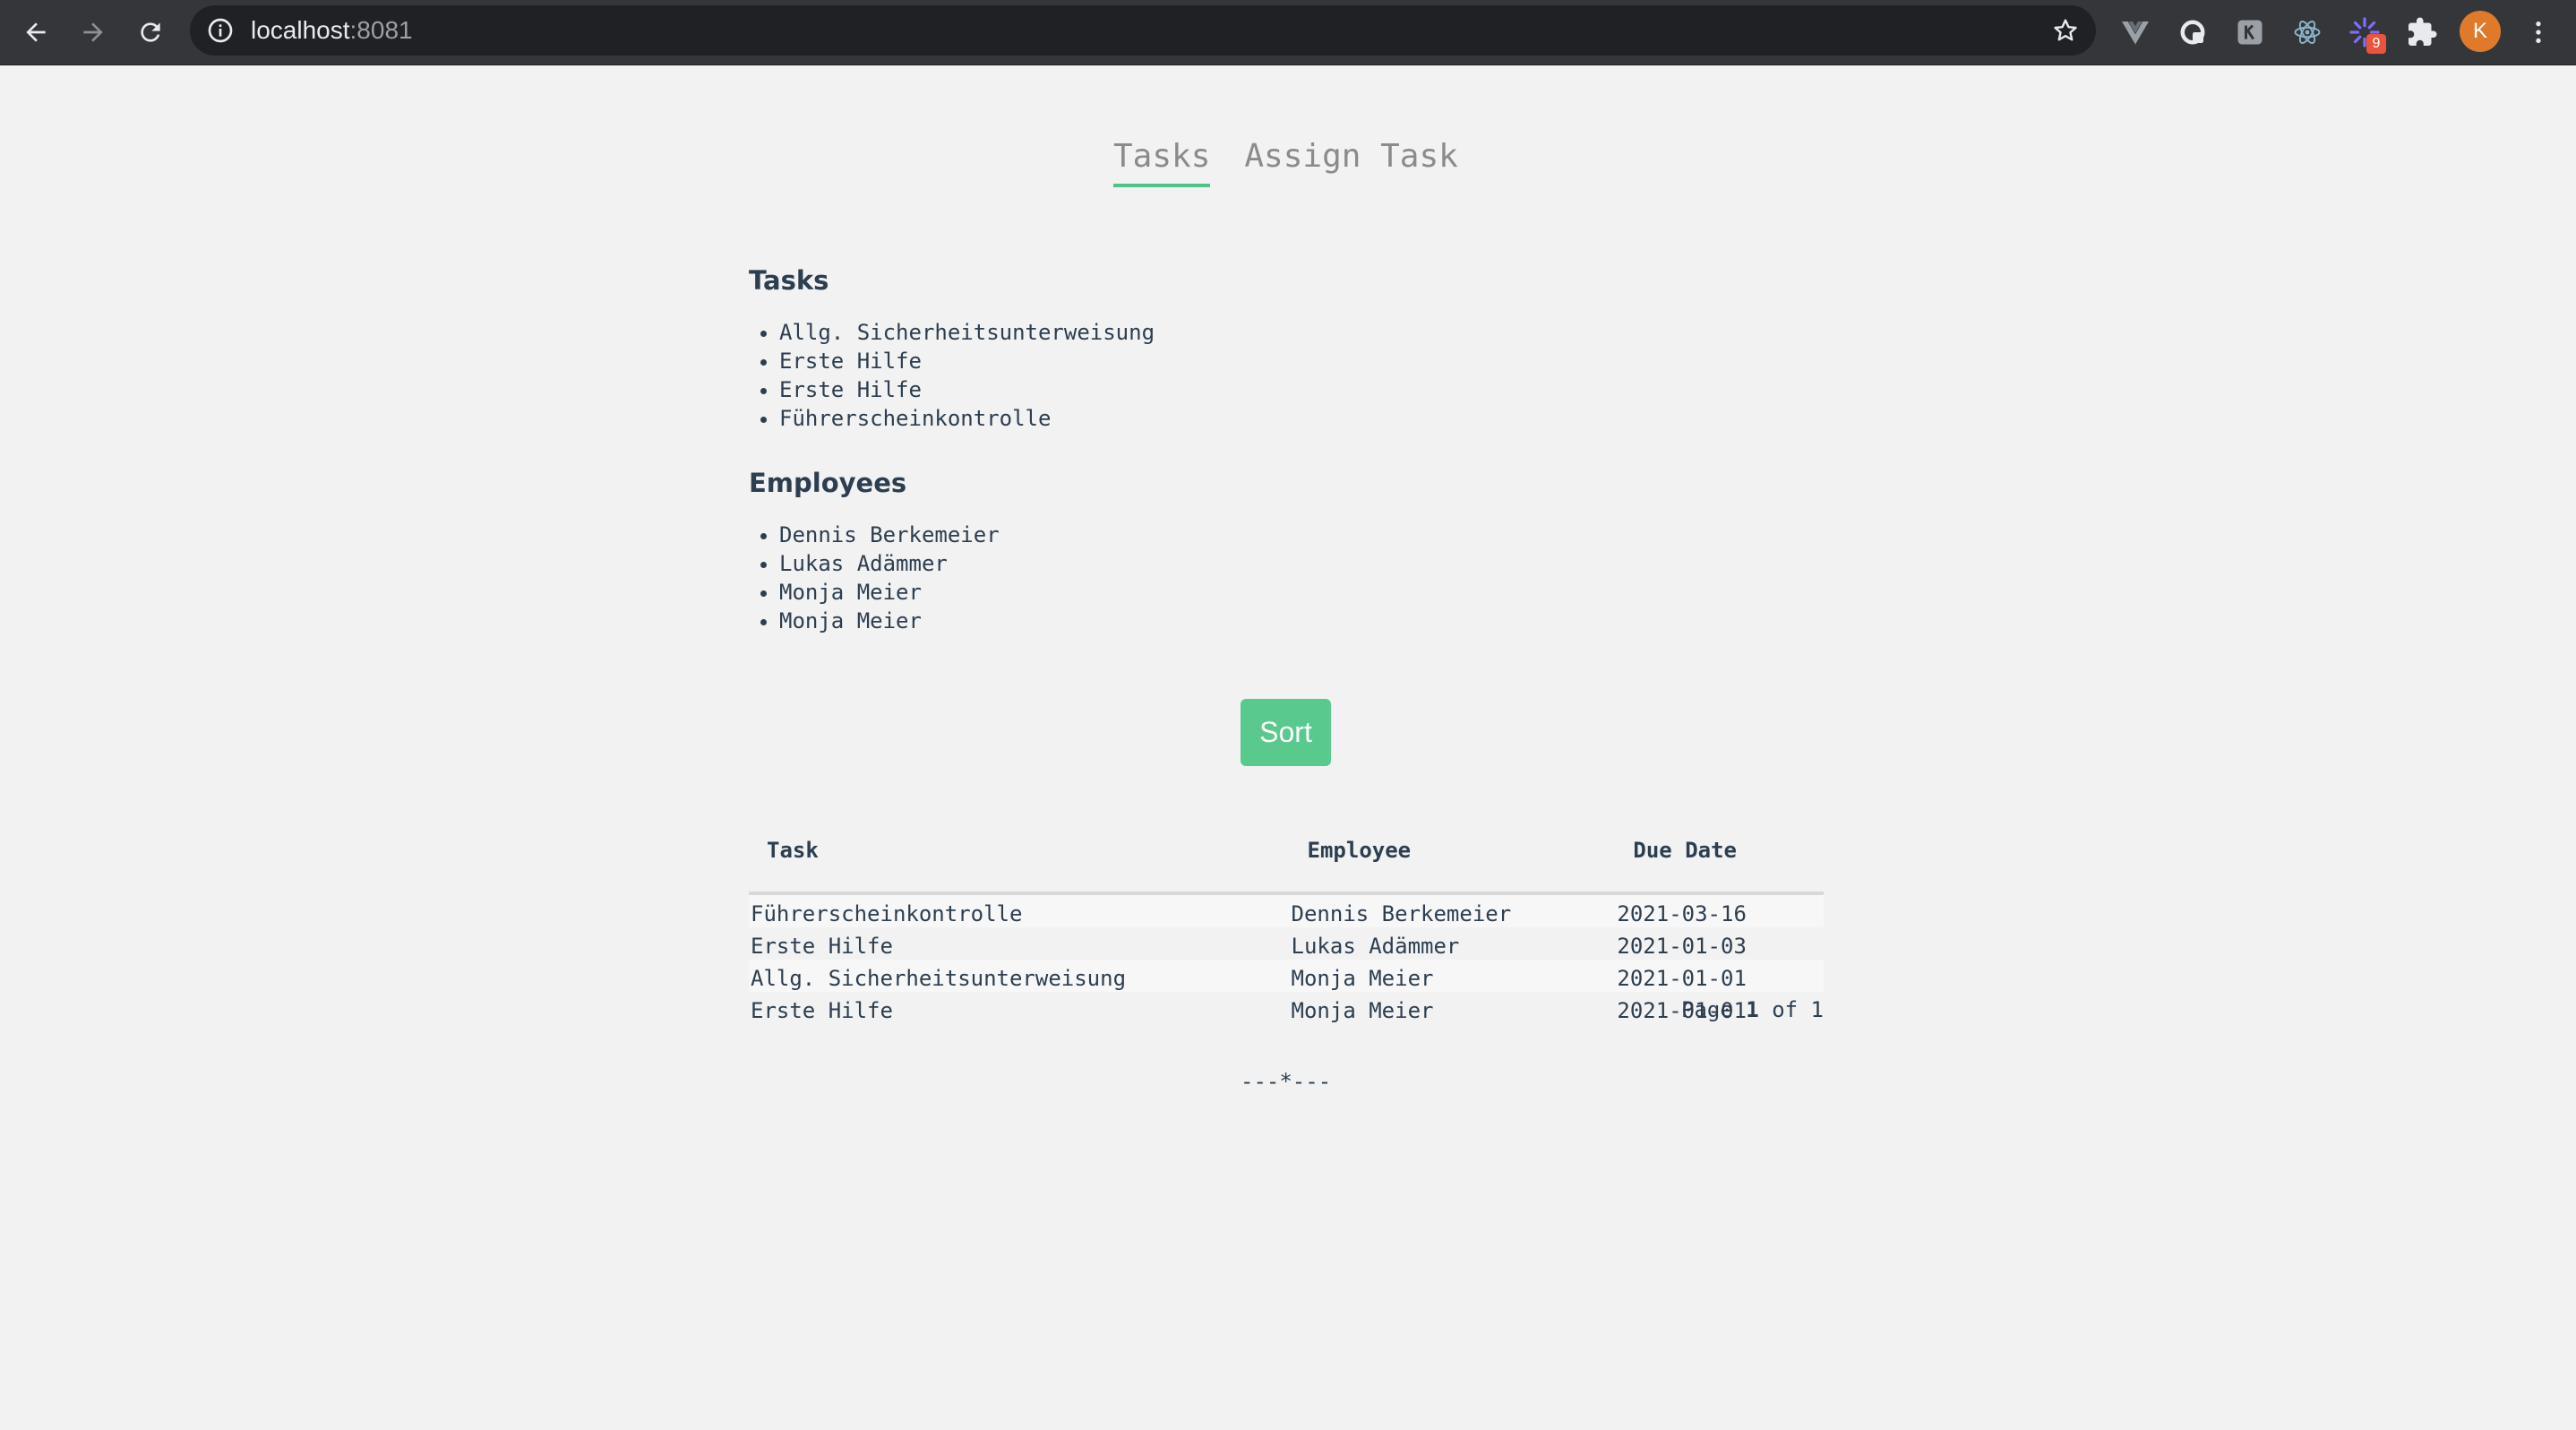  Describe the element at coordinates (1350, 157) in the screenshot. I see `tab-assign-task: Assign Task` at that location.